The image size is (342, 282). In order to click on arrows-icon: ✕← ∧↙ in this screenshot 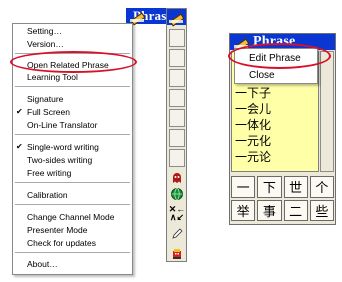, I will do `click(177, 212)`.